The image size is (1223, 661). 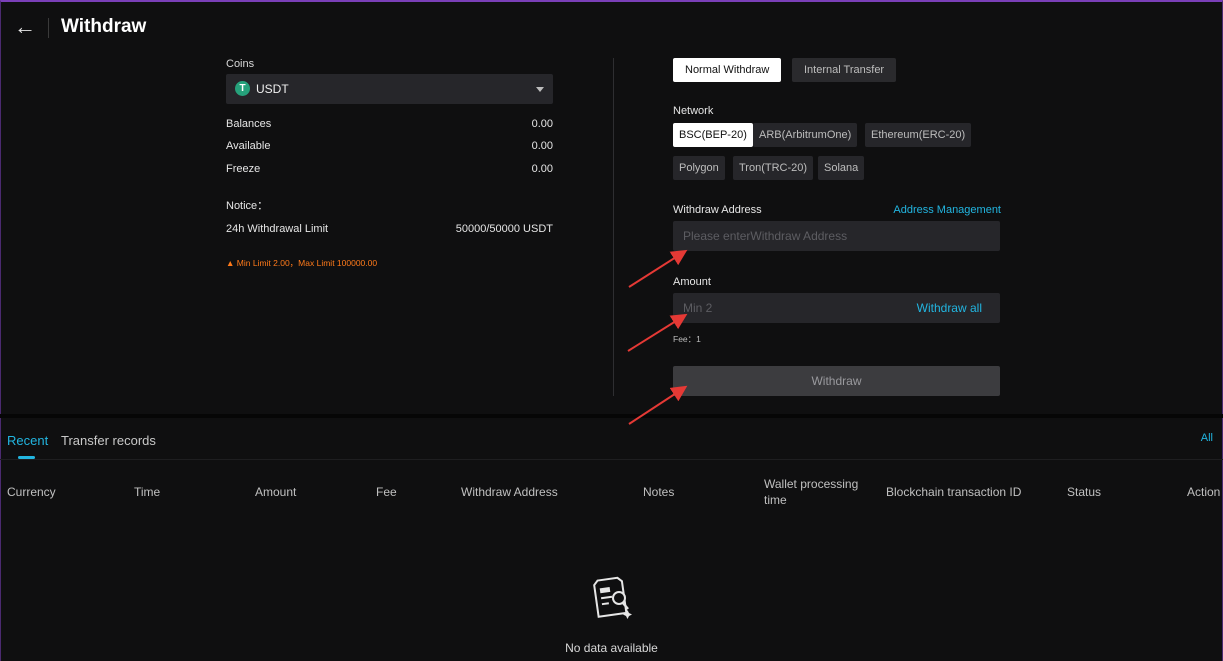 I want to click on notice-label: Notice：, so click(x=247, y=206).